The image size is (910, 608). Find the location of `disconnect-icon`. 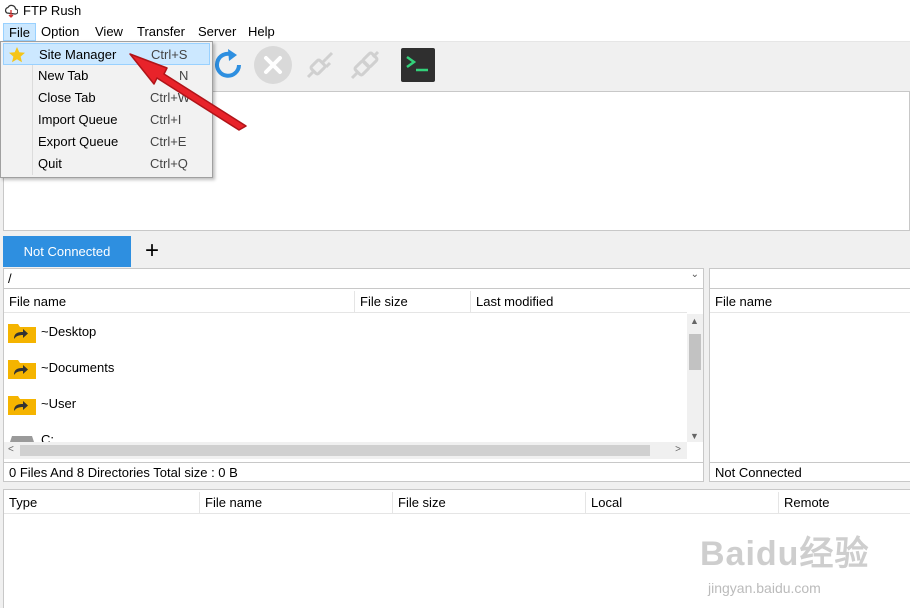

disconnect-icon is located at coordinates (320, 65).